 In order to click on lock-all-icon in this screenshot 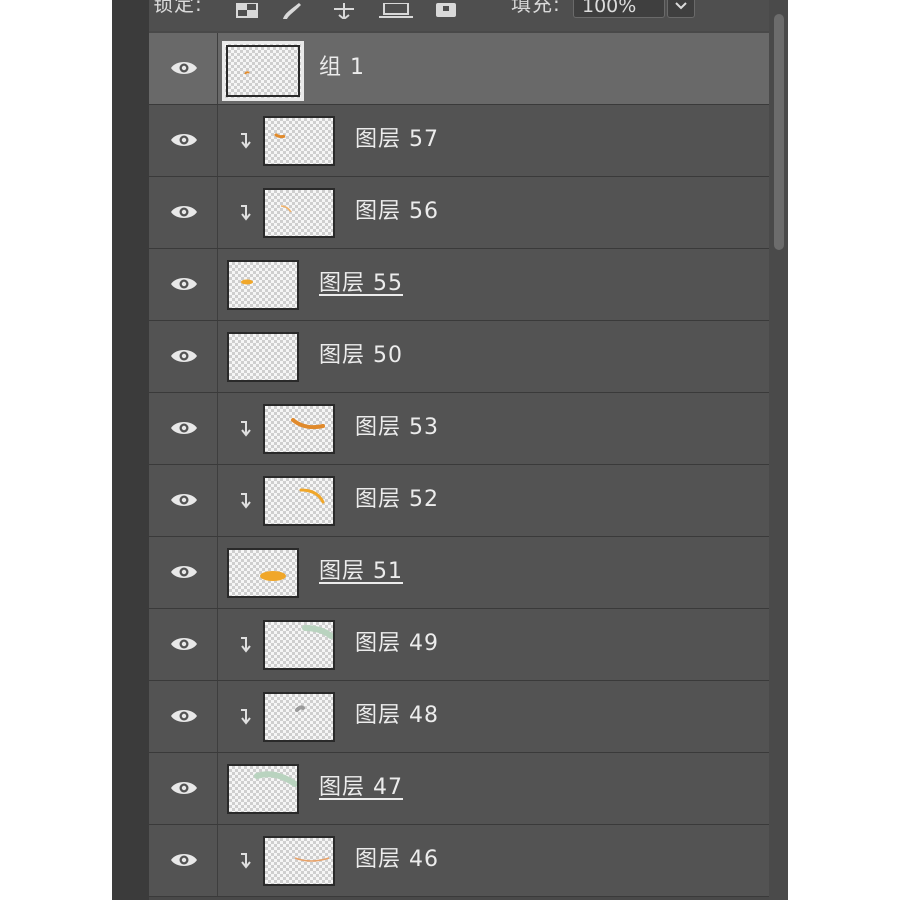, I will do `click(446, 12)`.